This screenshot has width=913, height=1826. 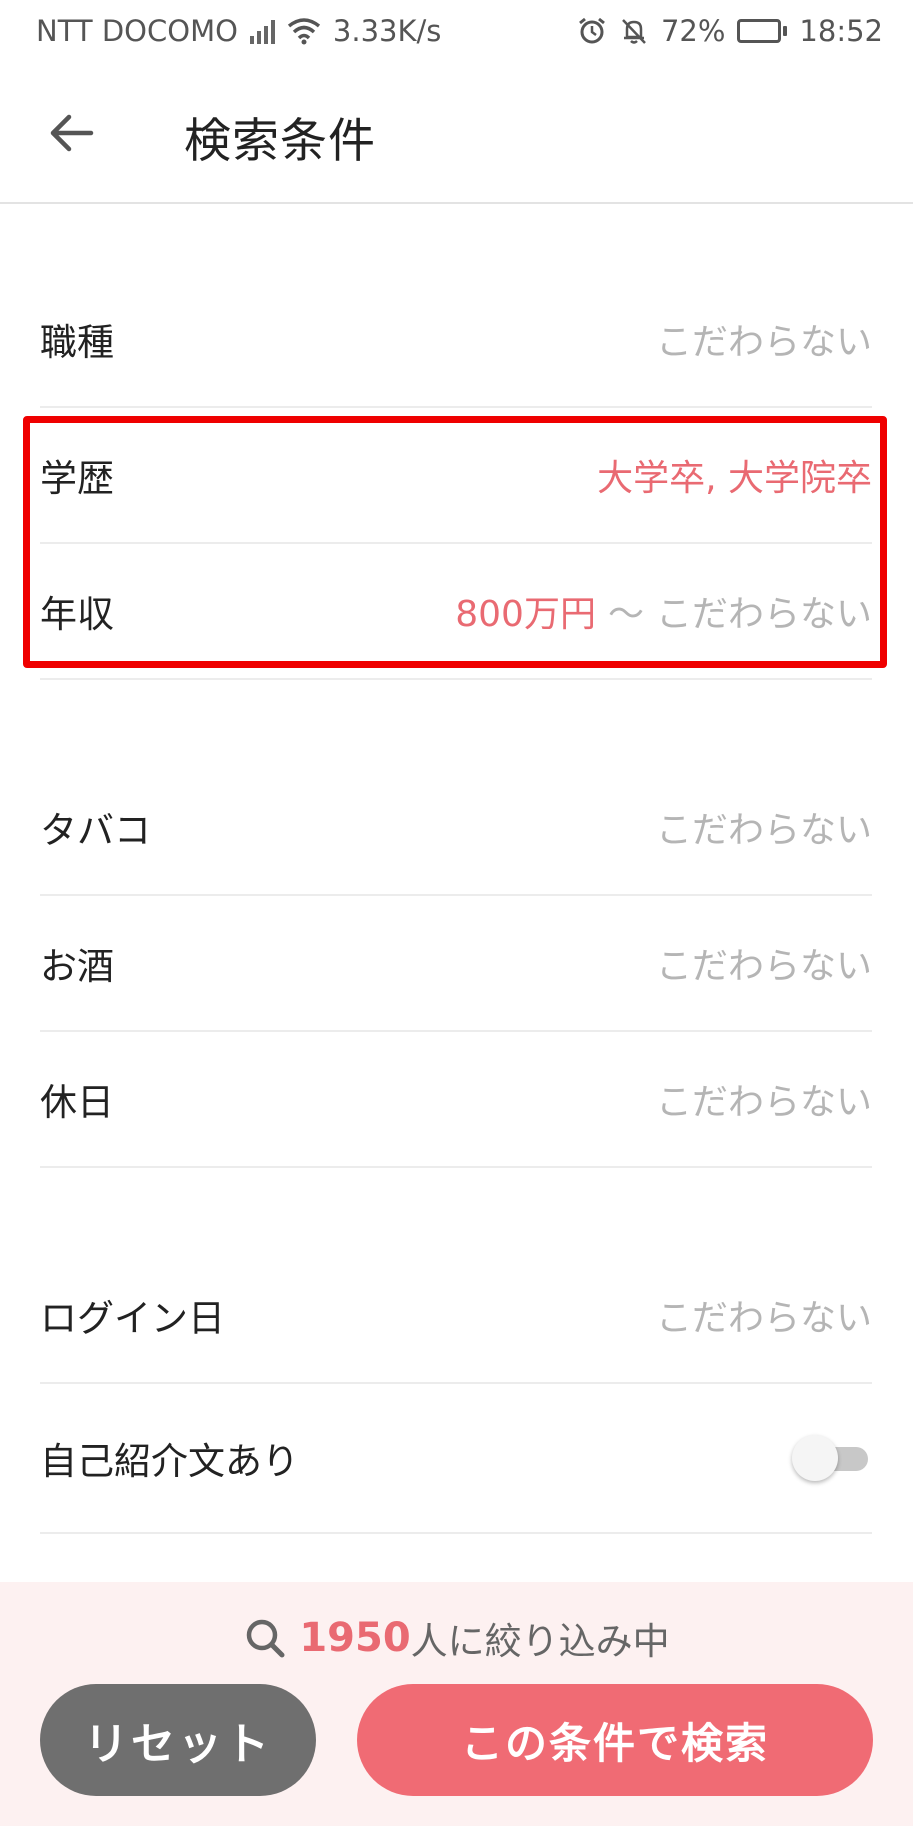 What do you see at coordinates (304, 31) in the screenshot?
I see `wifi-icon` at bounding box center [304, 31].